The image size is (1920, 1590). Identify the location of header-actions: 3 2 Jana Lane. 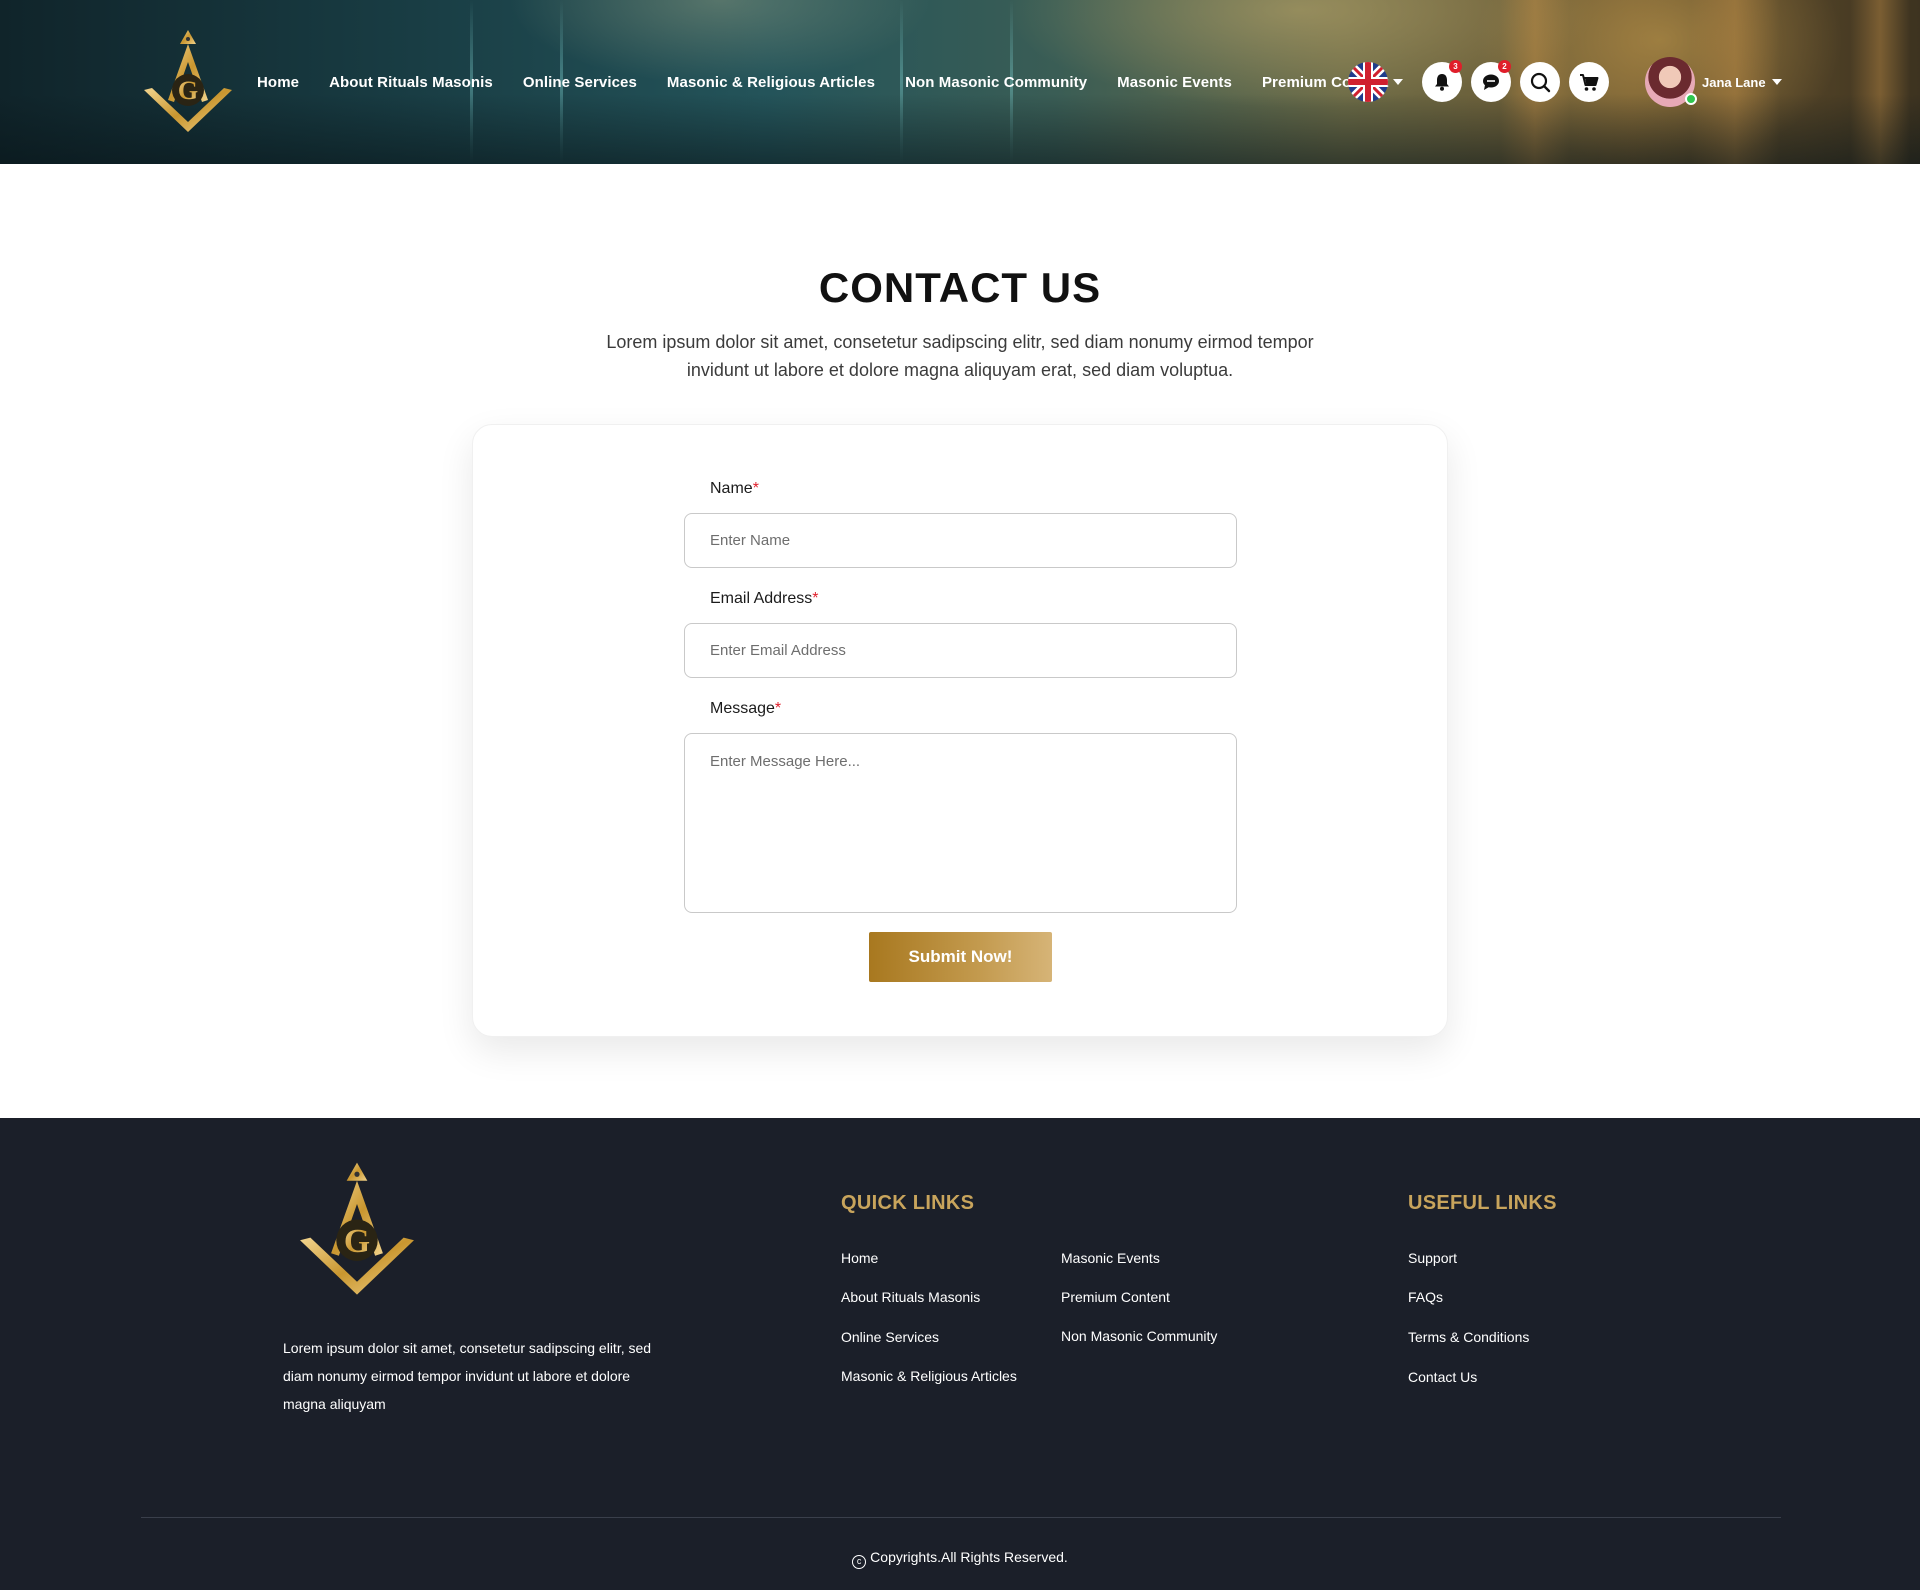
(1565, 82).